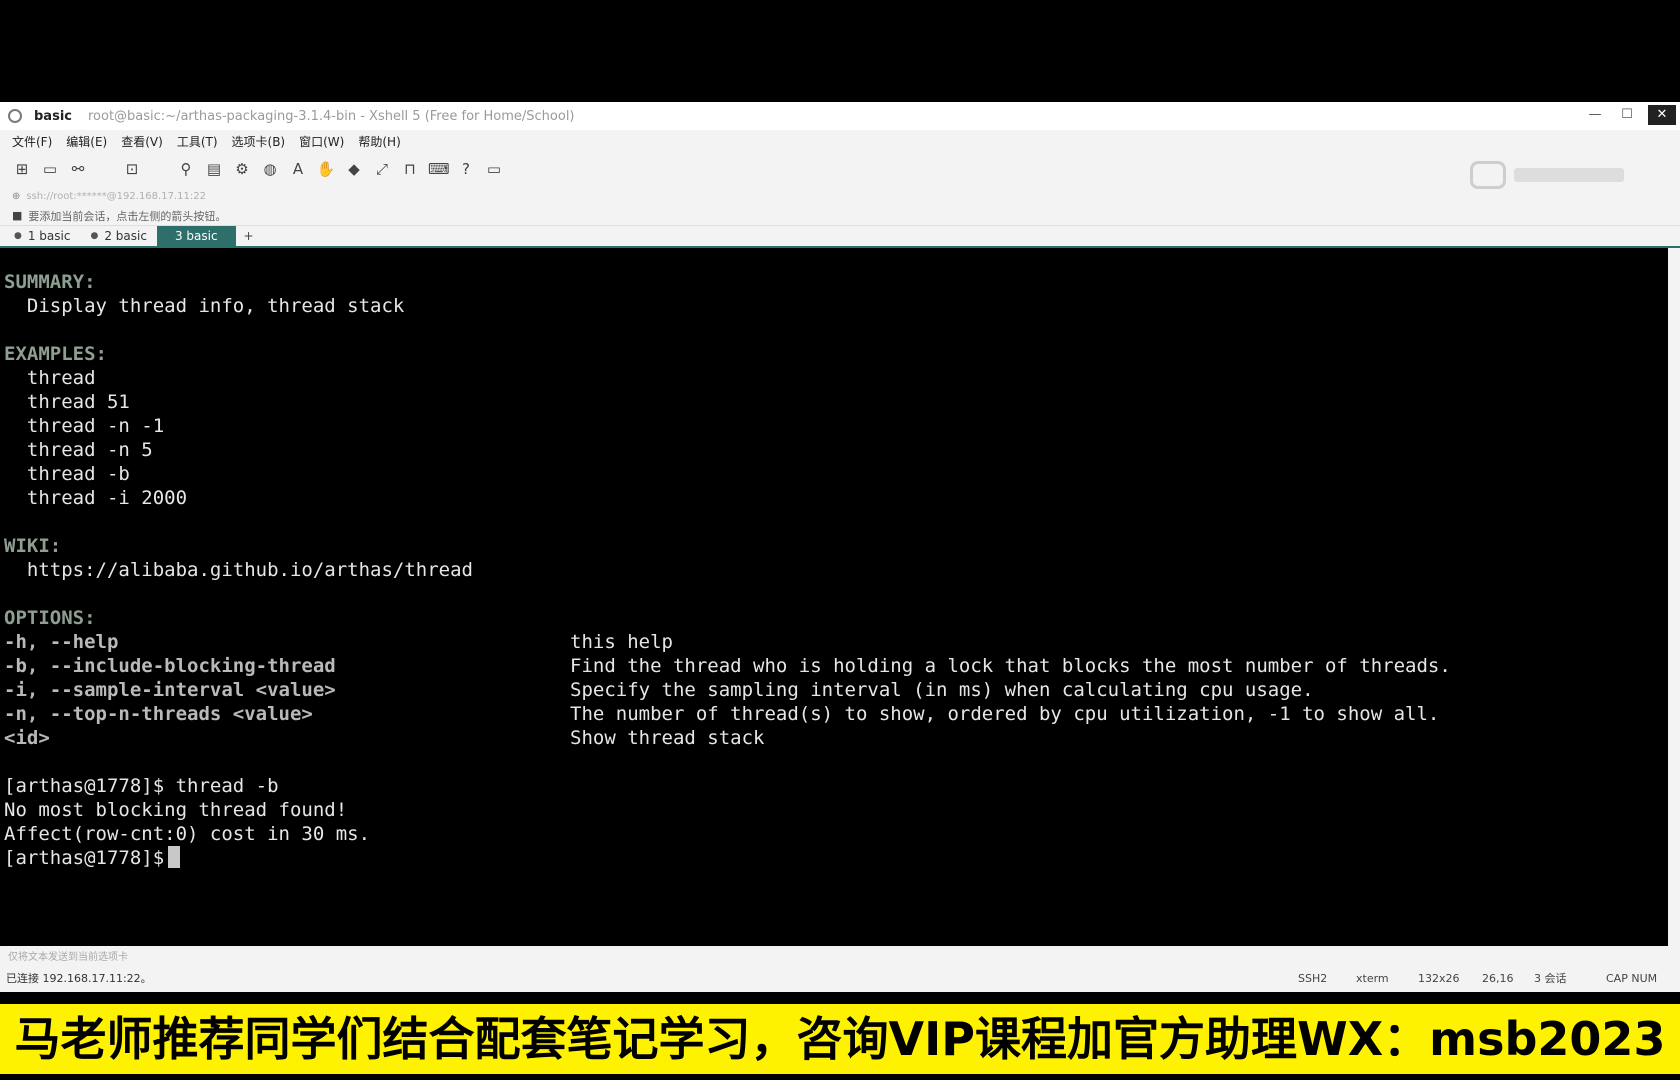 This screenshot has height=1080, width=1680. Describe the element at coordinates (840, 216) in the screenshot. I see `session-hint-bar: ■ 要添加当前会话，点击左侧的箭头按钮。` at that location.